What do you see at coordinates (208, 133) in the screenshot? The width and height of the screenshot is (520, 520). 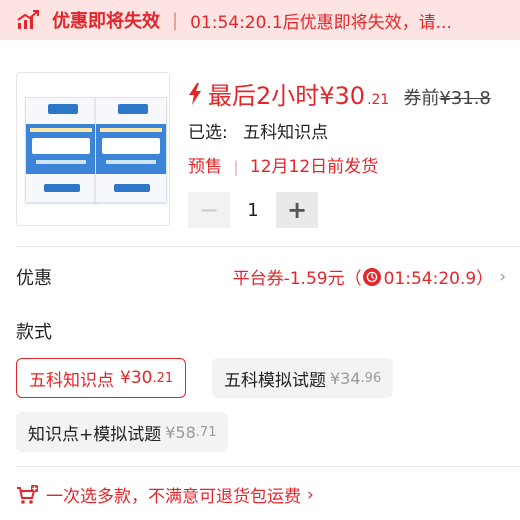 I see `selected-label: 已选:` at bounding box center [208, 133].